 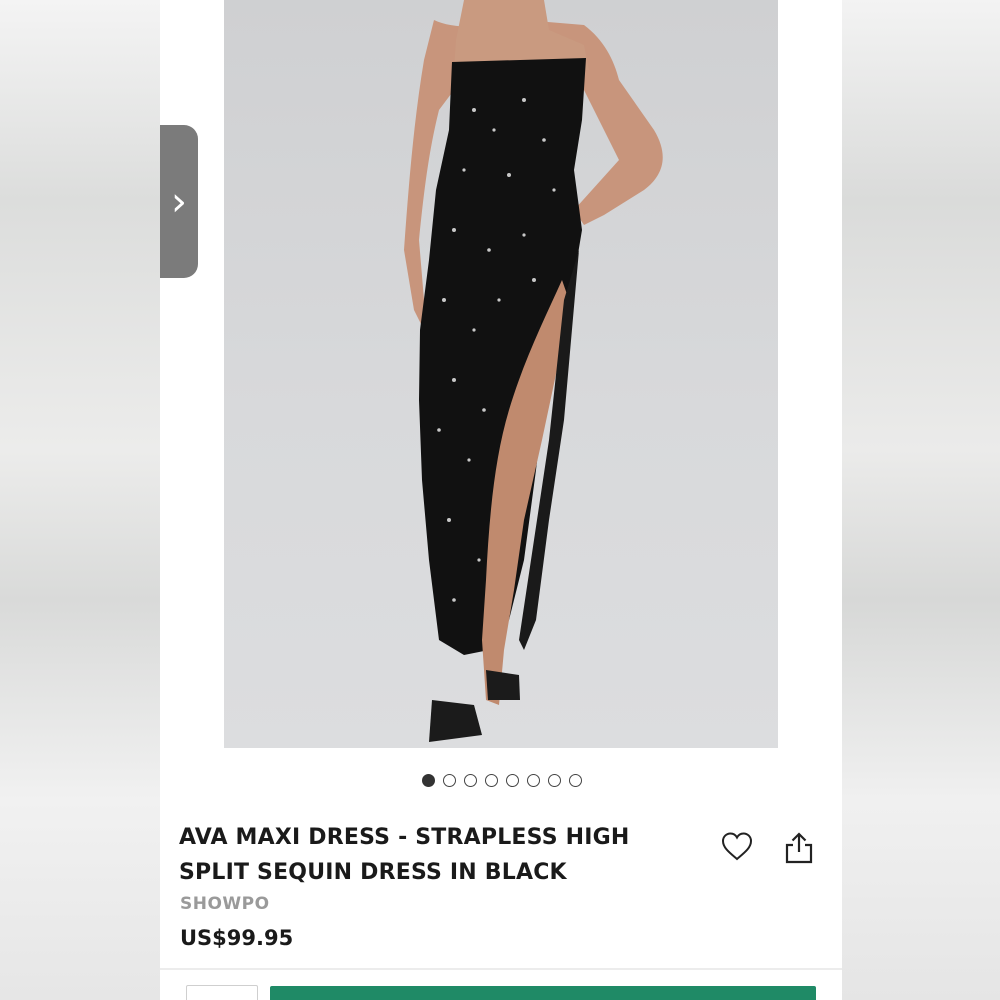 I want to click on brand-name: SHOWPO, so click(x=225, y=904).